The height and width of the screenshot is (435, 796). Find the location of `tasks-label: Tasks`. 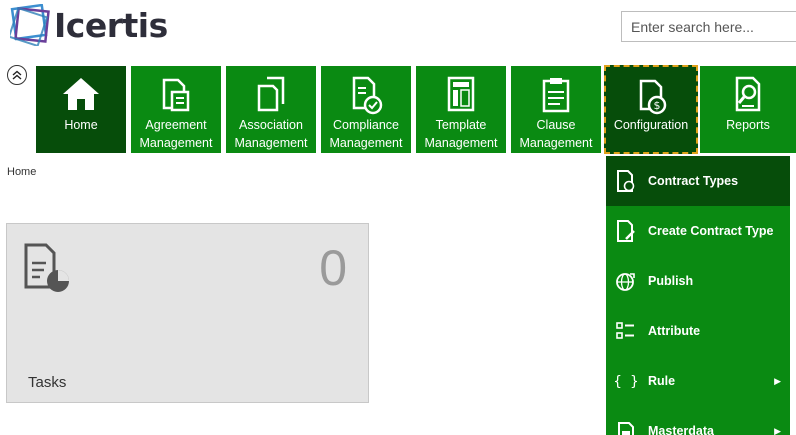

tasks-label: Tasks is located at coordinates (47, 382).